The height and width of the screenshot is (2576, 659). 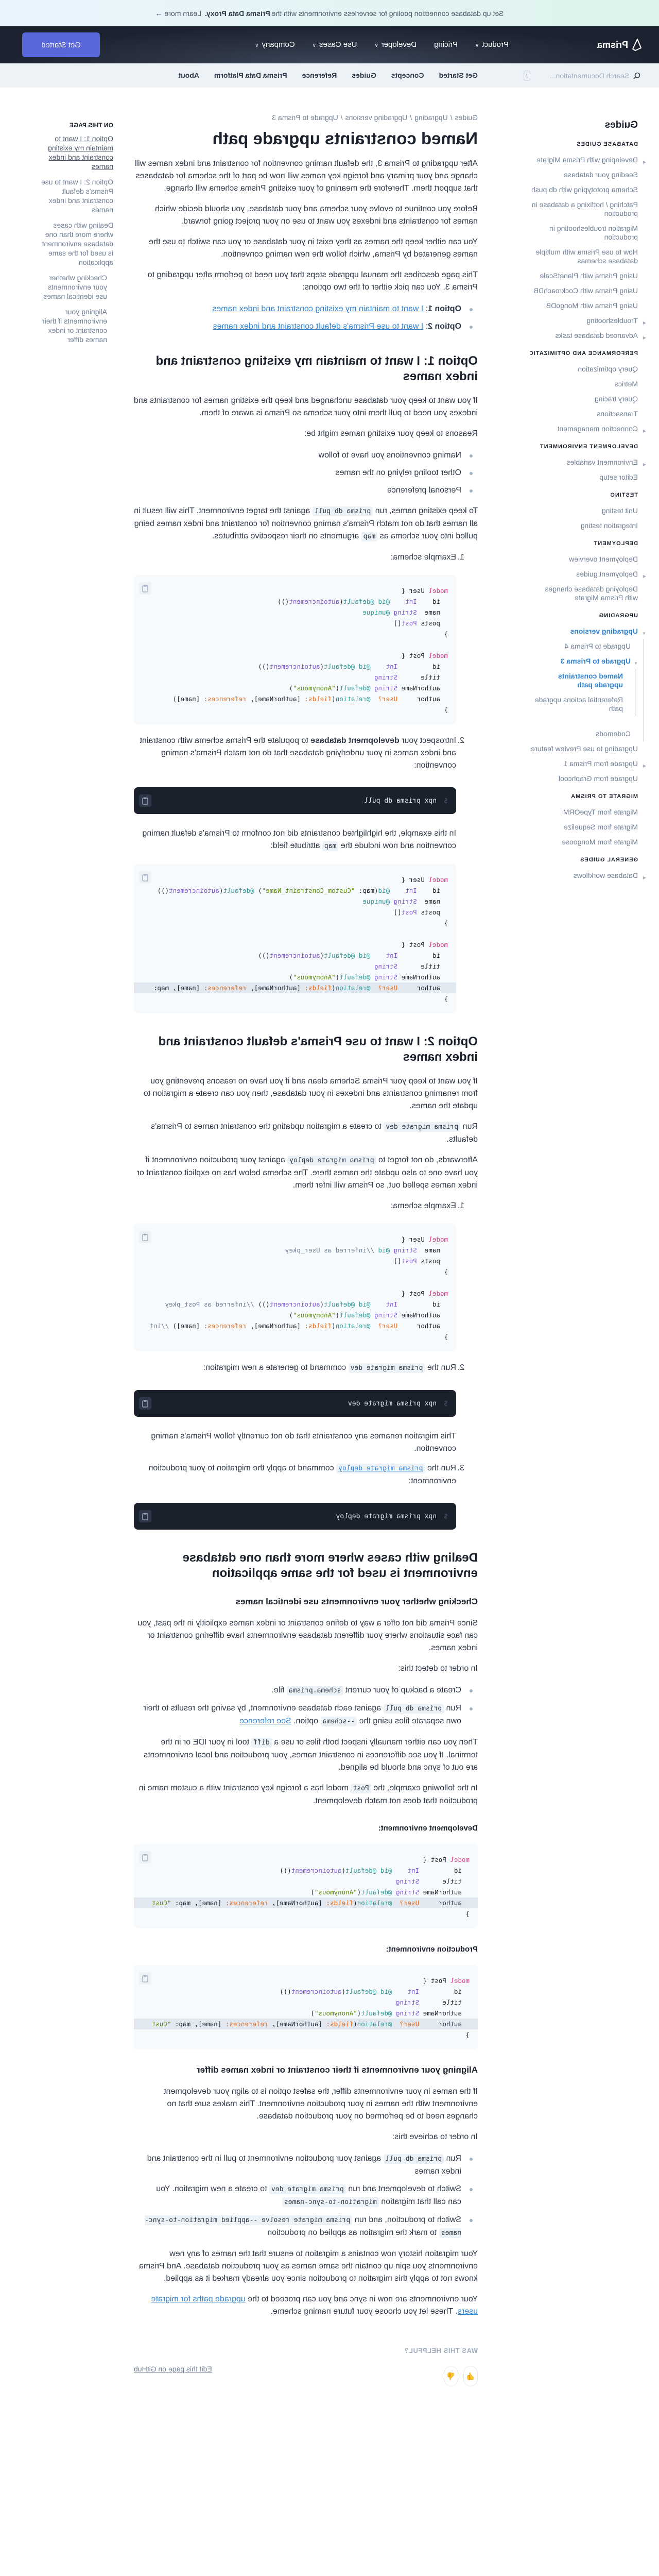 What do you see at coordinates (595, 631) in the screenshot?
I see `sidebar-item: ▼ Upgrading versions` at bounding box center [595, 631].